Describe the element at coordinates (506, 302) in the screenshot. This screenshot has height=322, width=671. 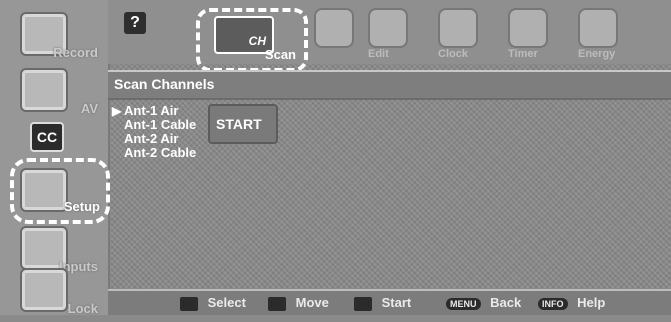
I see `hint-back-label: Back` at that location.